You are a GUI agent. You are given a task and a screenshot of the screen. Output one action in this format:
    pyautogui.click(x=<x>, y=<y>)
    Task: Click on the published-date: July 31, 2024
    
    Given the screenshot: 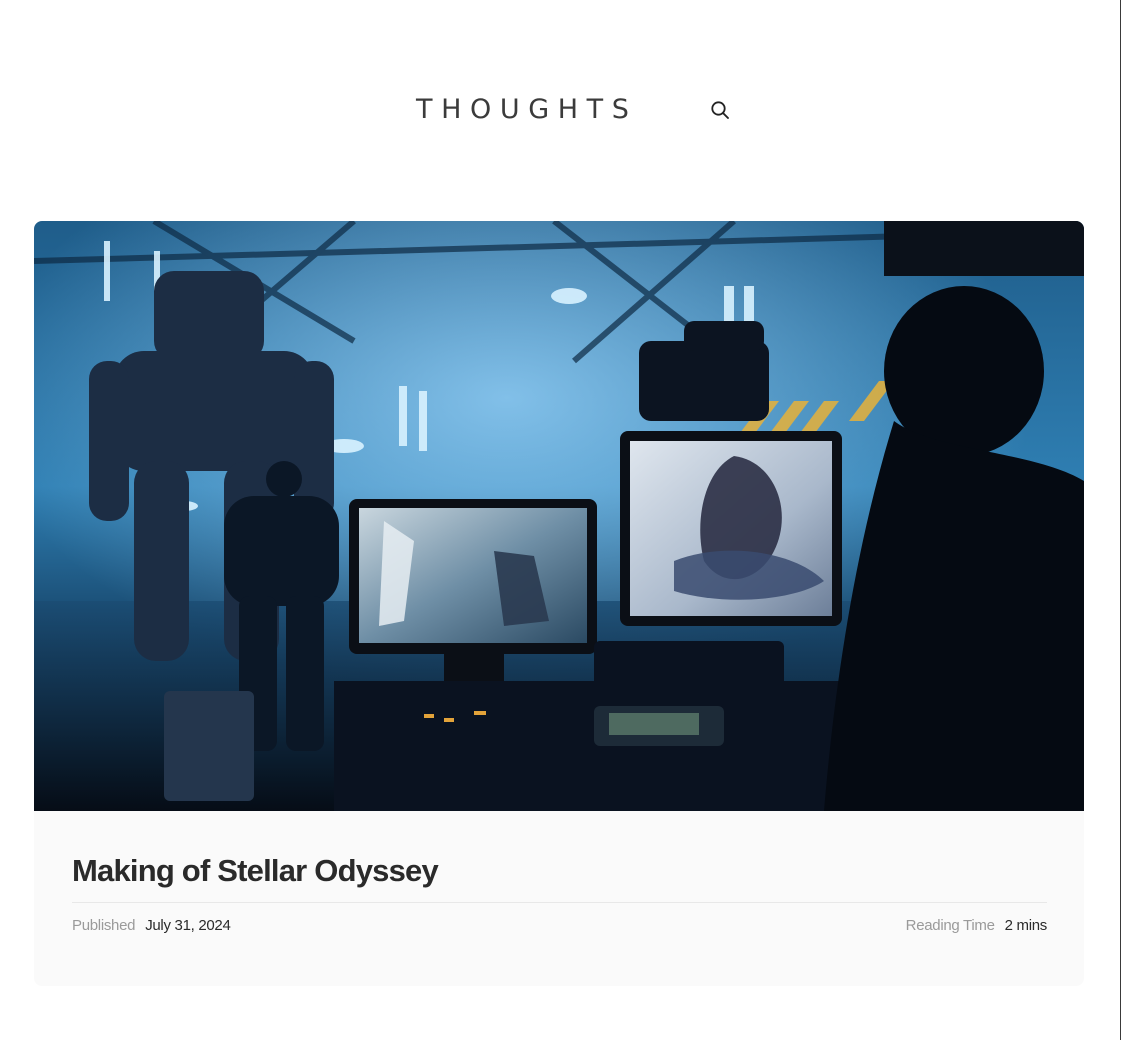 What is the action you would take?
    pyautogui.click(x=188, y=925)
    